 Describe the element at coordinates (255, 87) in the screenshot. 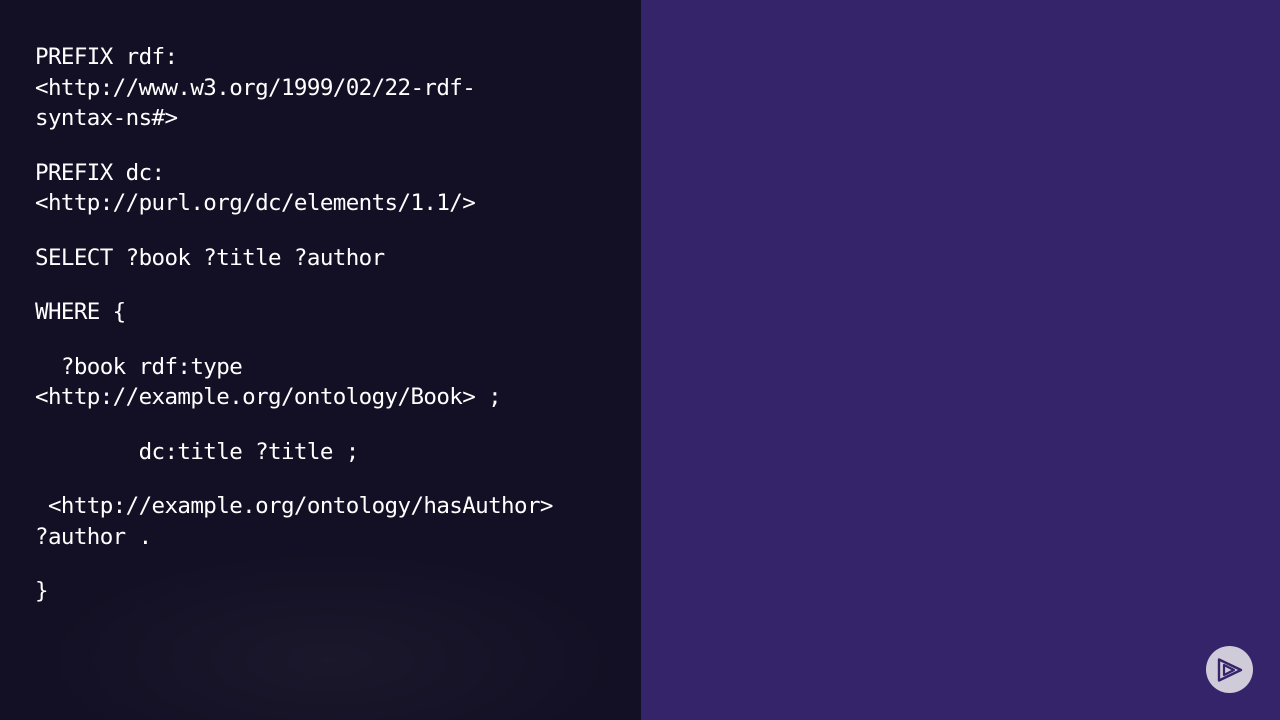

I see `code-line: <http://www.w3.org/1999/02/22-rdf-` at that location.